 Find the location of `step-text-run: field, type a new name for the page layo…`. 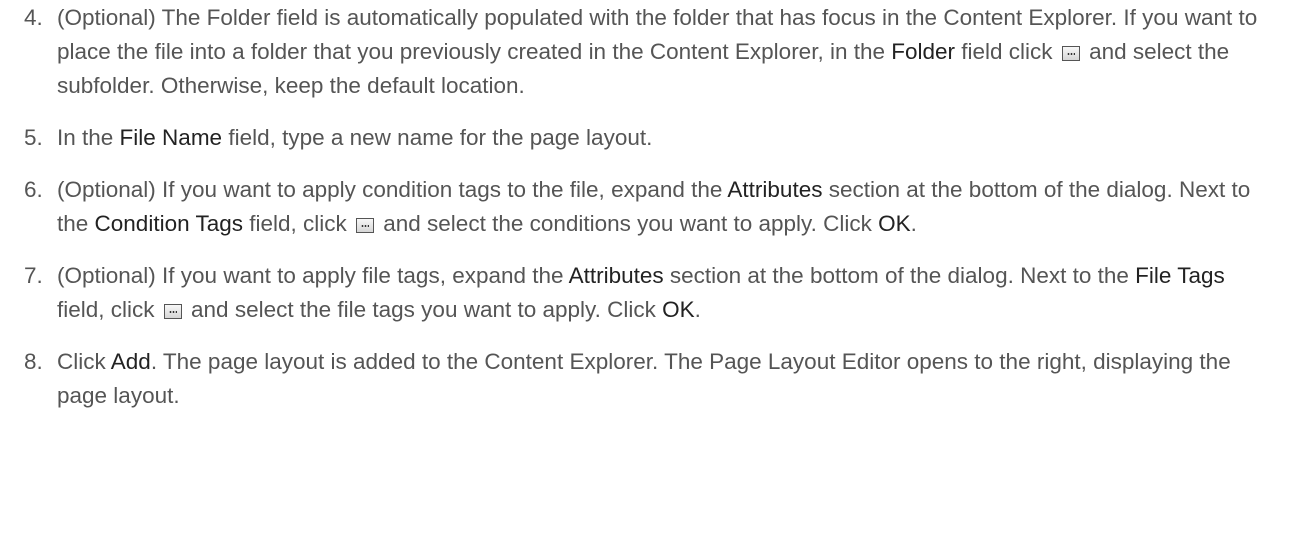

step-text-run: field, type a new name for the page layo… is located at coordinates (437, 137).